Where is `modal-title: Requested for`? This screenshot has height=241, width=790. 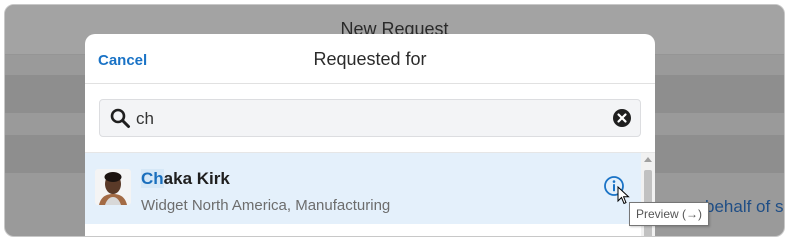
modal-title: Requested for is located at coordinates (370, 59).